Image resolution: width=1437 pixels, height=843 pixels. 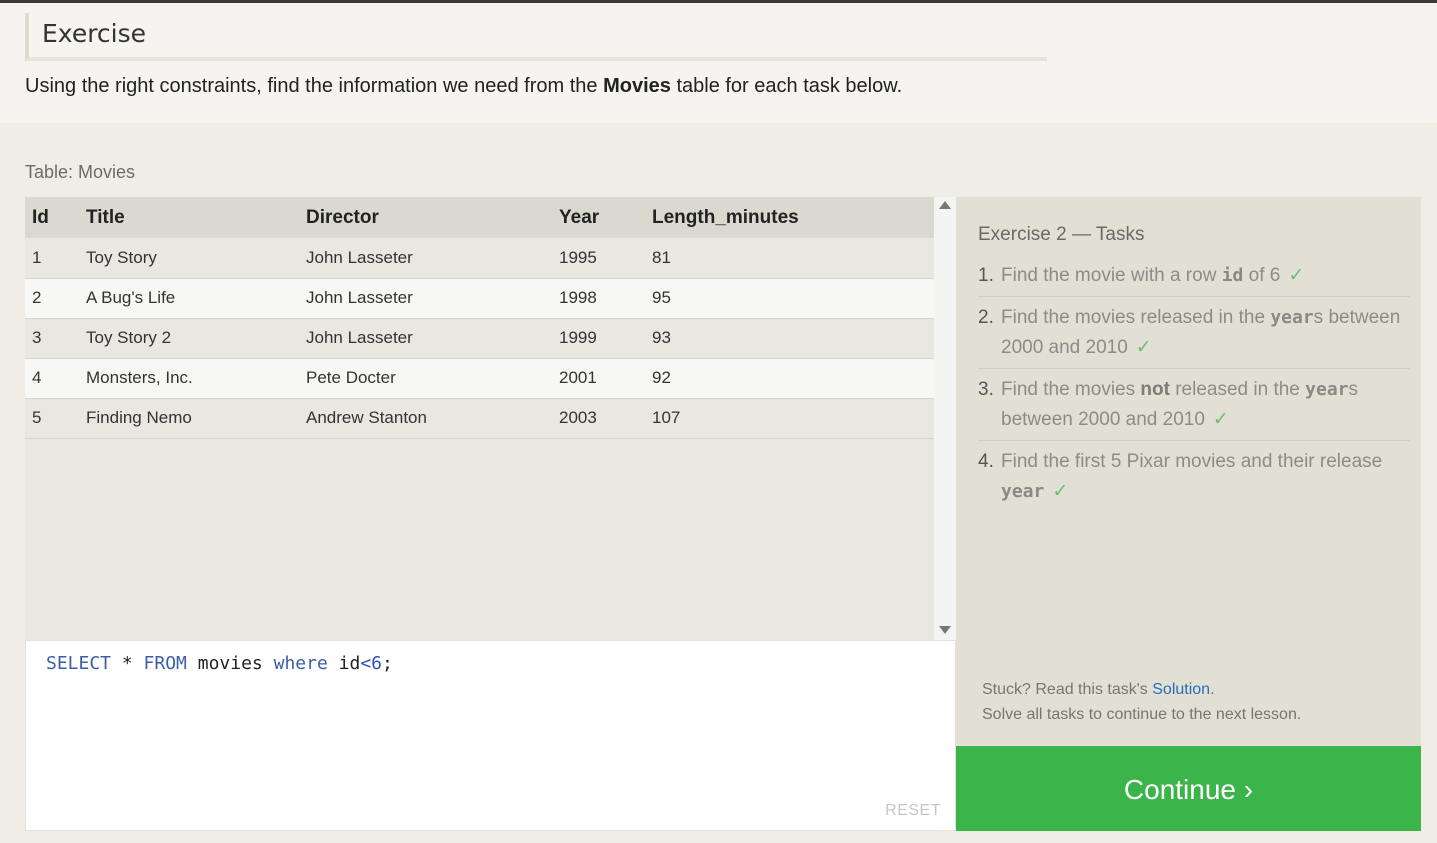 What do you see at coordinates (1212, 689) in the screenshot?
I see `help-suffix: .` at bounding box center [1212, 689].